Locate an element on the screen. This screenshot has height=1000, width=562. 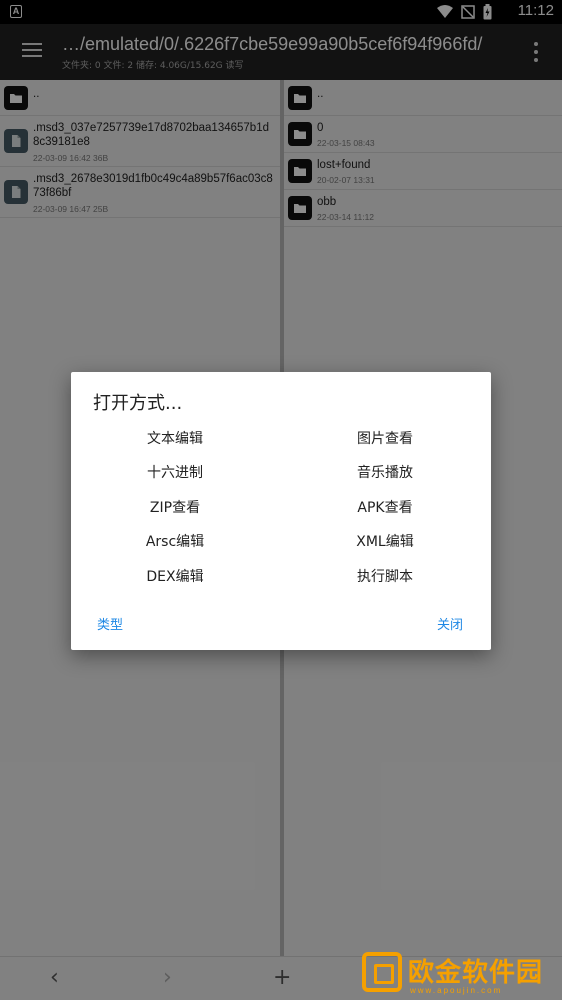
option-hex: 十六进制 is located at coordinates (175, 473).